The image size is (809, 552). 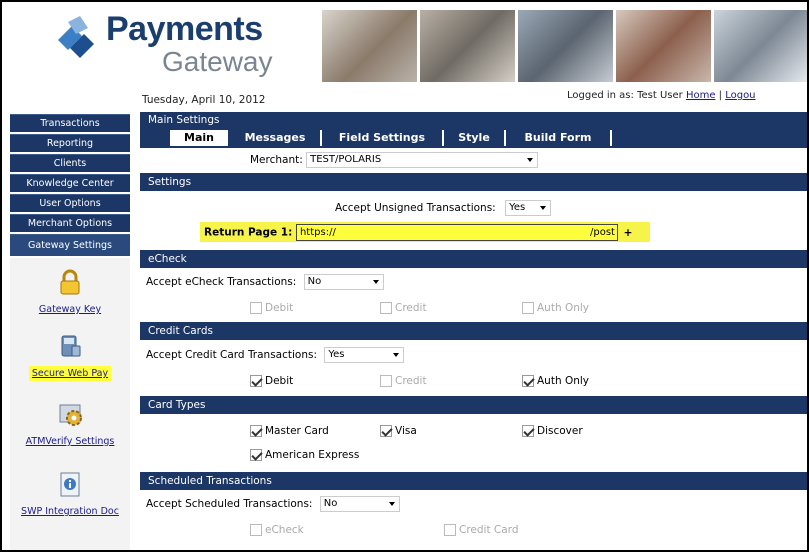 What do you see at coordinates (473, 405) in the screenshot?
I see `card-types-header: Card Types` at bounding box center [473, 405].